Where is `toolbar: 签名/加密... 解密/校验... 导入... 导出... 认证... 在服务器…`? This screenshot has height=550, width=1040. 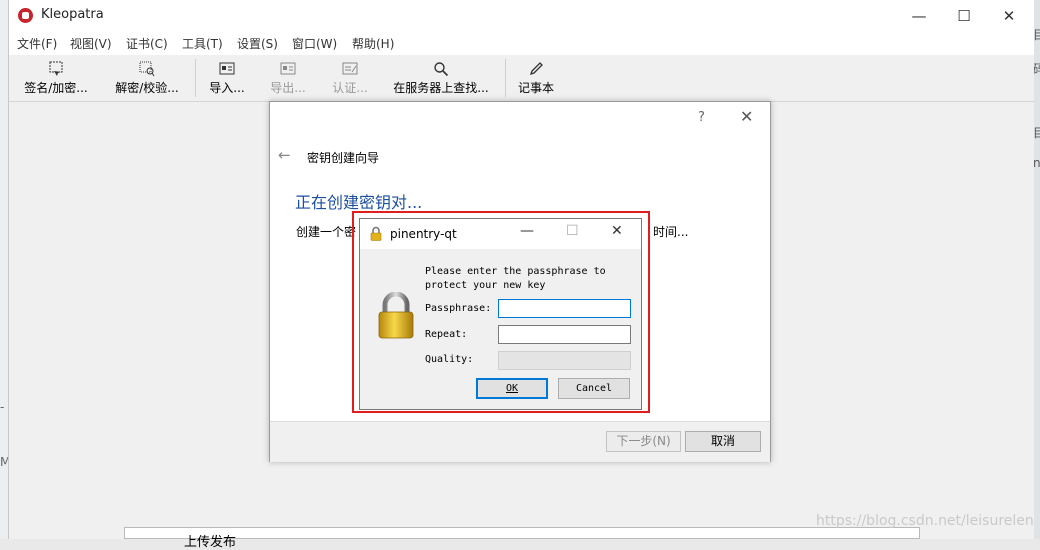 toolbar: 签名/加密... 解密/校验... 导入... 导出... 认证... 在服务器… is located at coordinates (521, 78).